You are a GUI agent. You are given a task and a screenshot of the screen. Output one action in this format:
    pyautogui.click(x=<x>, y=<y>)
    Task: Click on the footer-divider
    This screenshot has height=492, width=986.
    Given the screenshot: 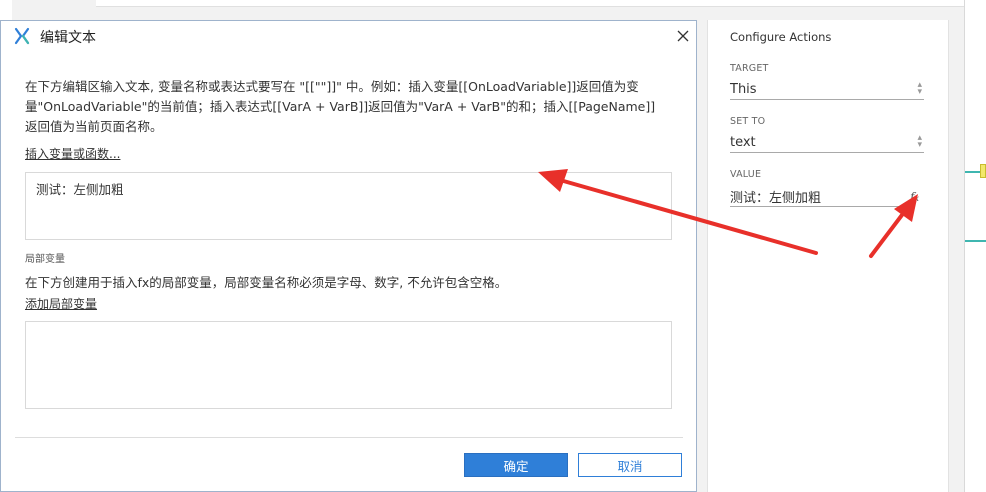 What is the action you would take?
    pyautogui.click(x=349, y=437)
    